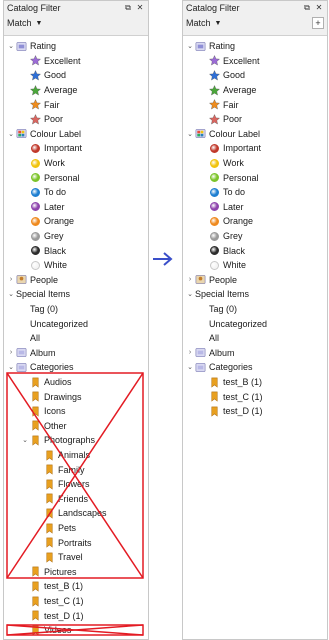 Image resolution: width=329 pixels, height=640 pixels. What do you see at coordinates (76, 484) in the screenshot?
I see `tree-item-flowers: Flowers` at bounding box center [76, 484].